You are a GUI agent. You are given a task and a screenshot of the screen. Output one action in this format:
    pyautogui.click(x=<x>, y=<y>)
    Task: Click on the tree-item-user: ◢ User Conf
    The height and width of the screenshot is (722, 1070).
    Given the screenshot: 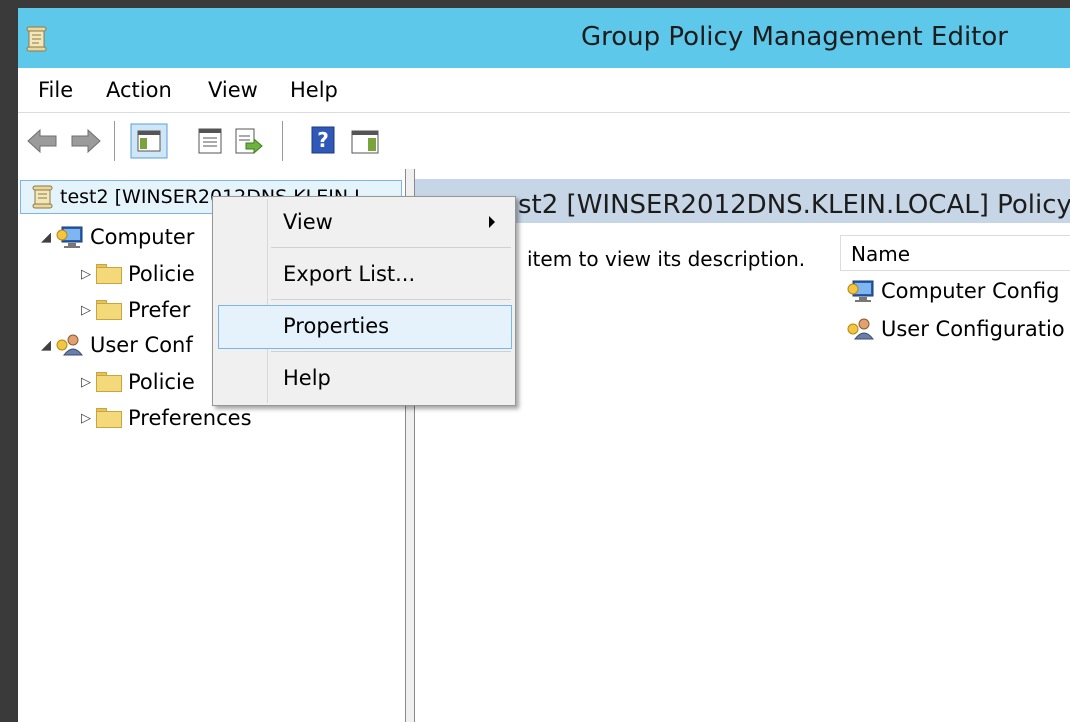 What is the action you would take?
    pyautogui.click(x=114, y=345)
    